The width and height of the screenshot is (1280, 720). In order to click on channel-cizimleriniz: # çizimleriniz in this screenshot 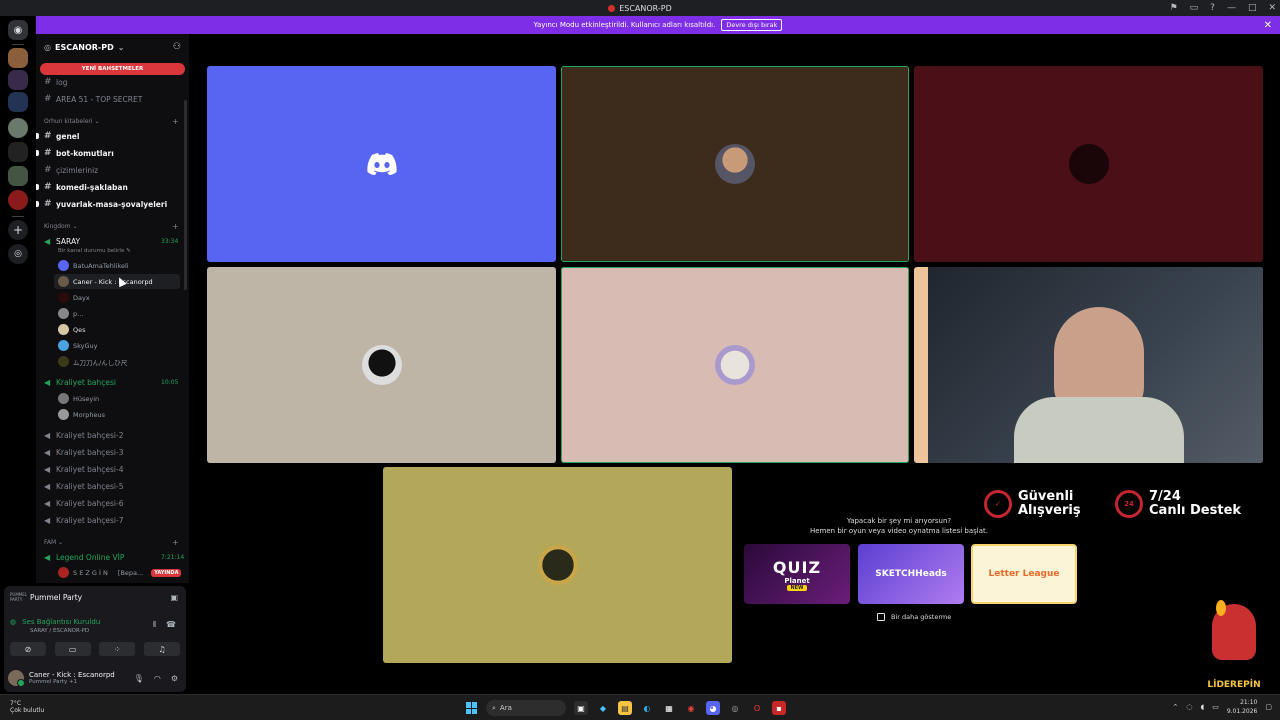, I will do `click(71, 170)`.